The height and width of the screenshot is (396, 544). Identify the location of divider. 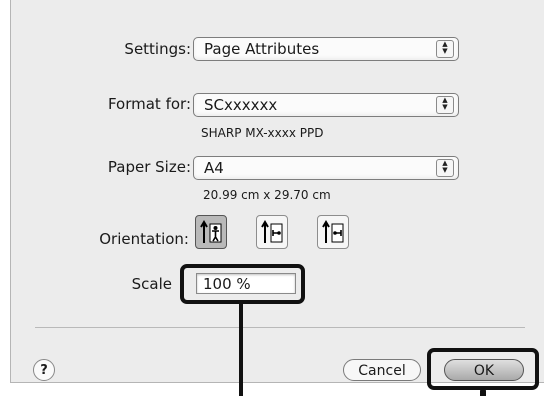
(280, 327).